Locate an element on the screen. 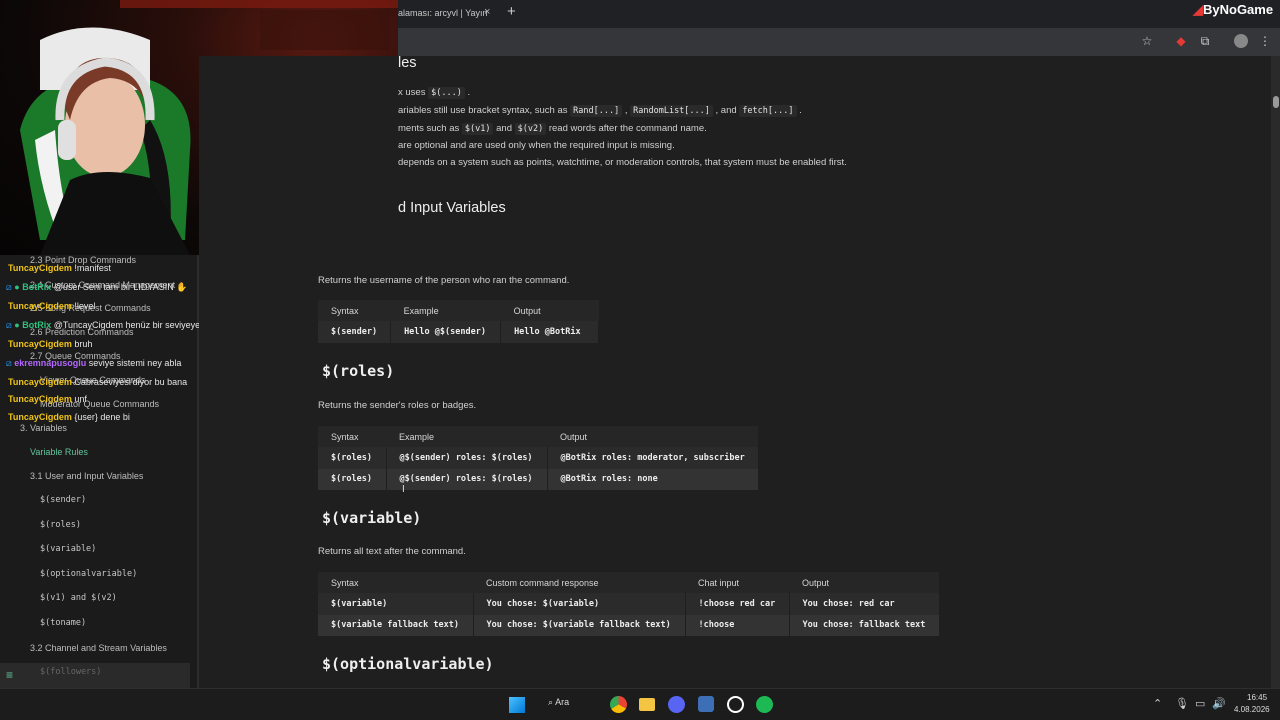  table-row: $(variable fallback text) You chose is located at coordinates (629, 625).